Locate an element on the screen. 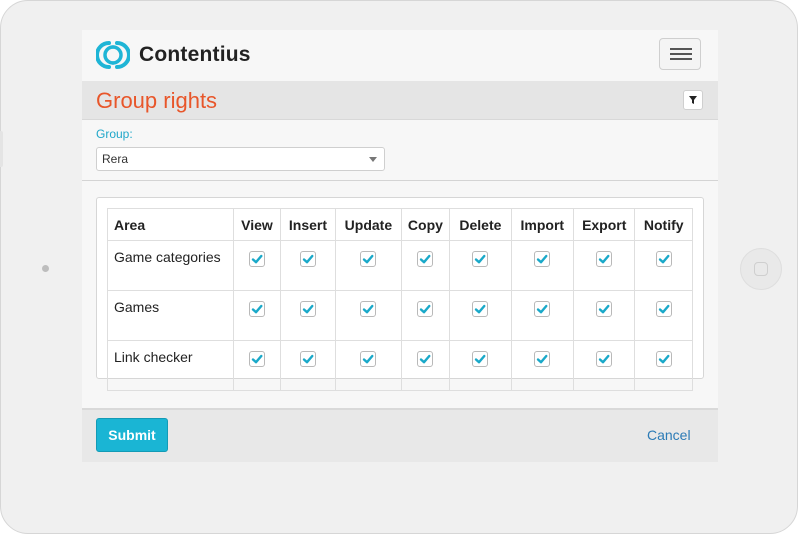 The height and width of the screenshot is (536, 800). tablet-side-button is located at coordinates (1, 149).